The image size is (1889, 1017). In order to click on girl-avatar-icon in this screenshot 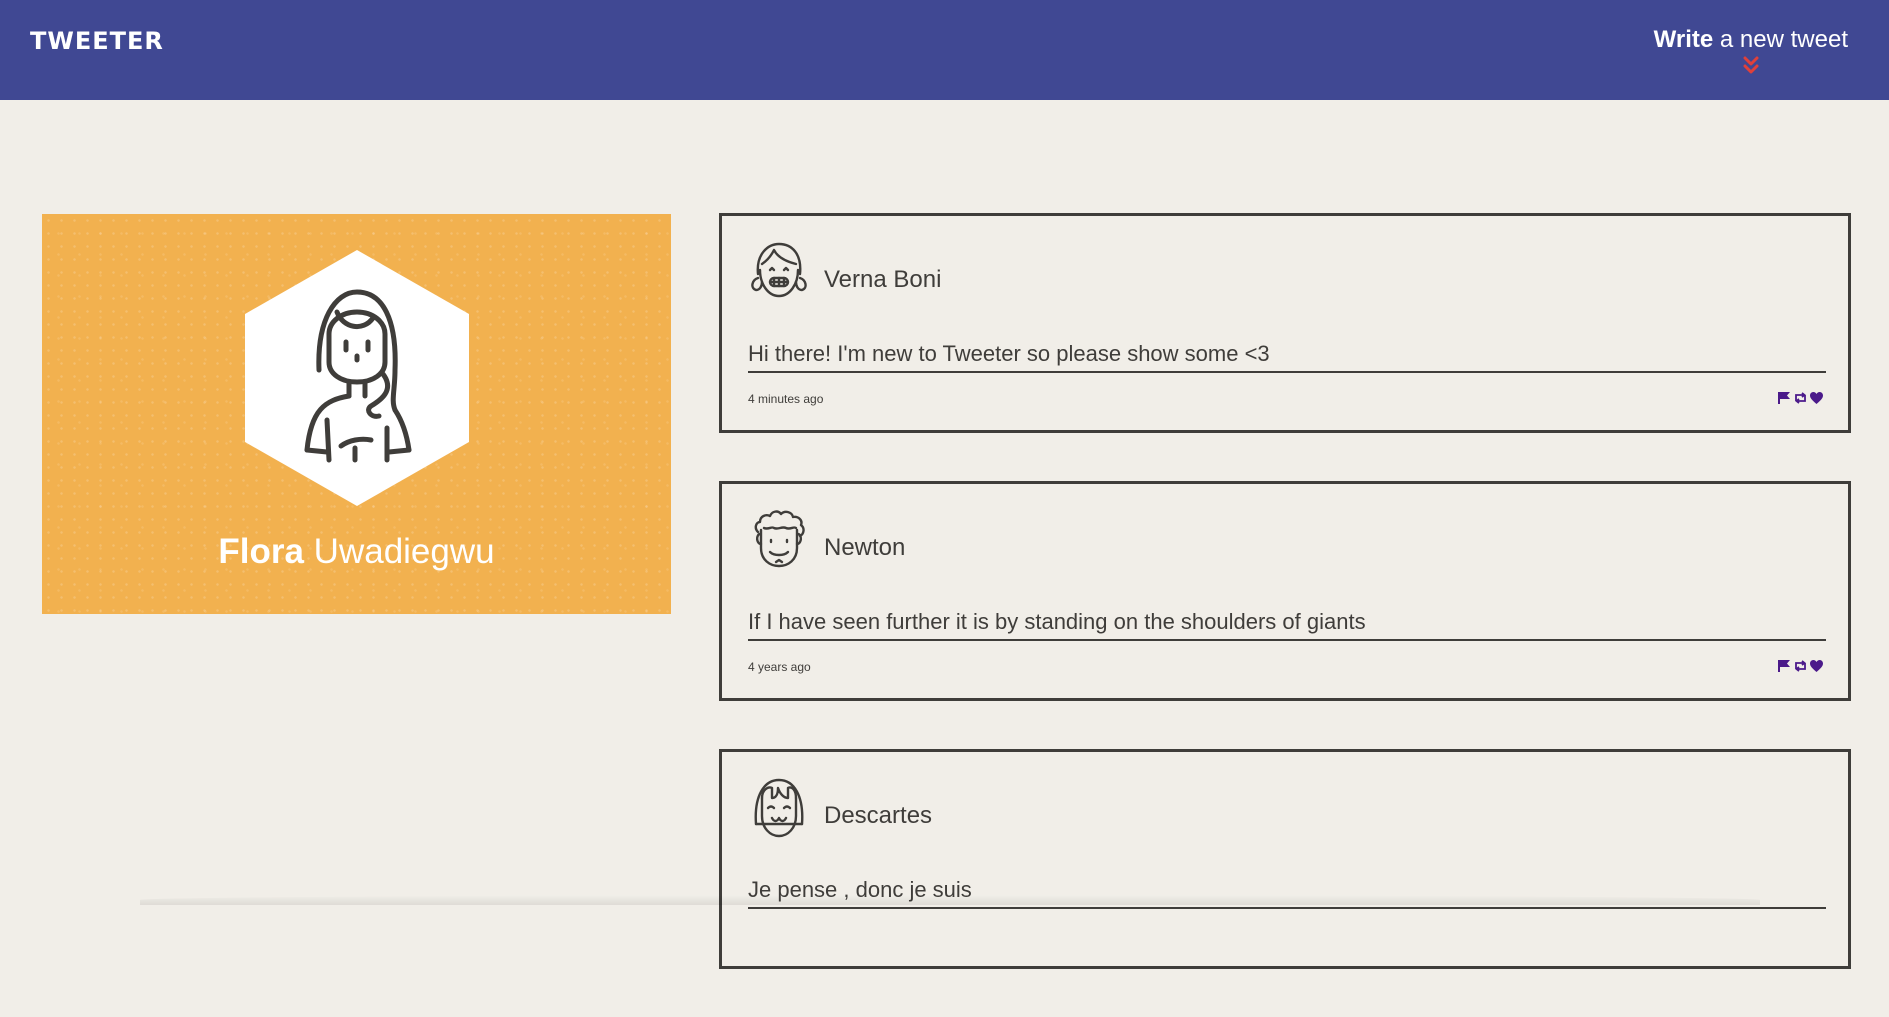, I will do `click(357, 378)`.